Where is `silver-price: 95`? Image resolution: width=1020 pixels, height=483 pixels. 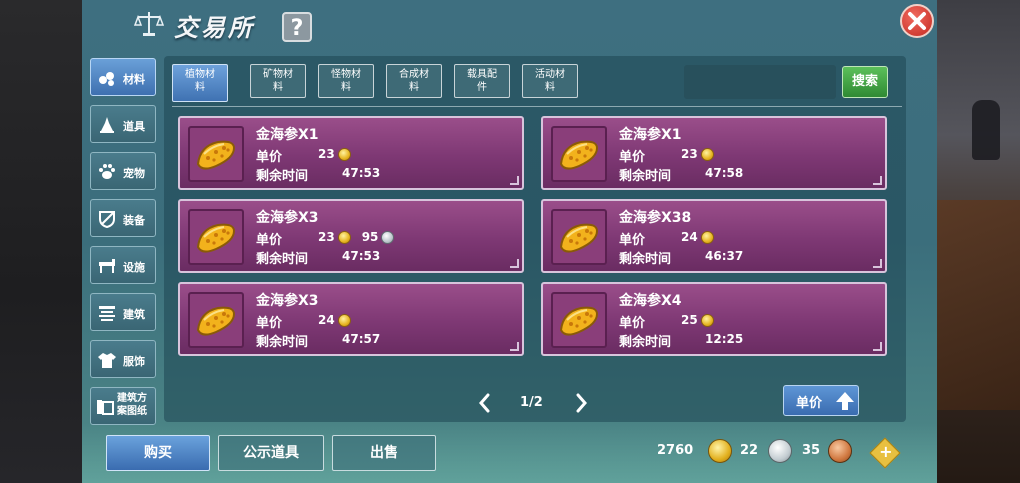
silver-price: 95 is located at coordinates (370, 237).